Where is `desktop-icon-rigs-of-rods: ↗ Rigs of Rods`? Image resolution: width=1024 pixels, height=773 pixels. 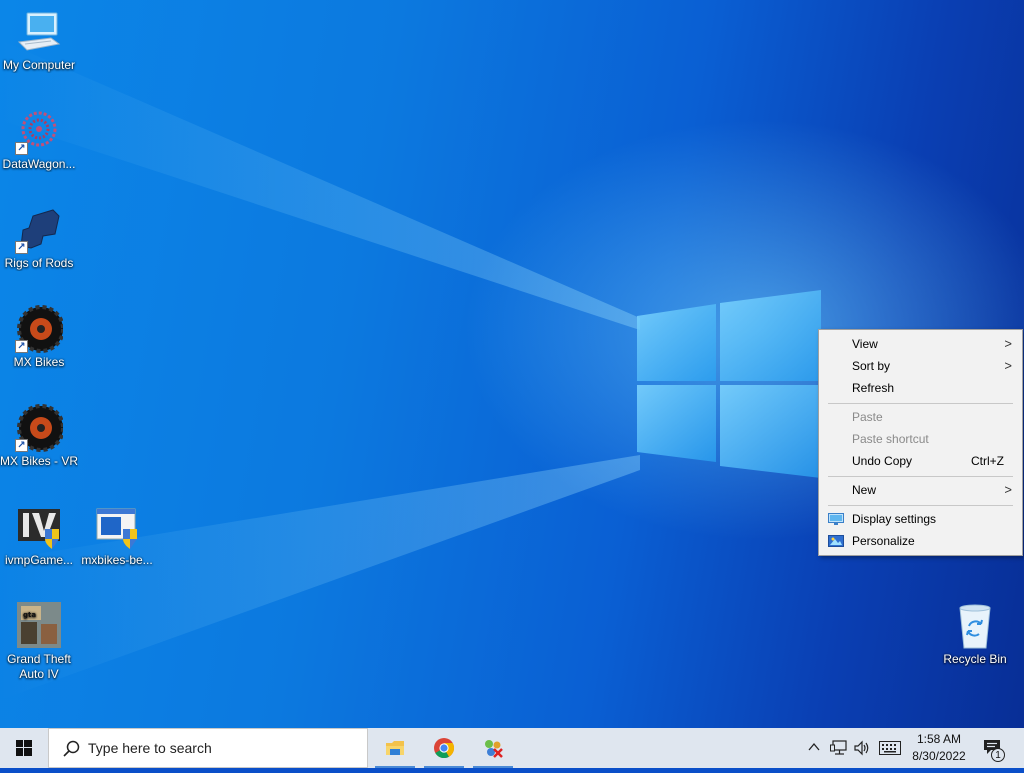 desktop-icon-rigs-of-rods: ↗ Rigs of Rods is located at coordinates (39, 238).